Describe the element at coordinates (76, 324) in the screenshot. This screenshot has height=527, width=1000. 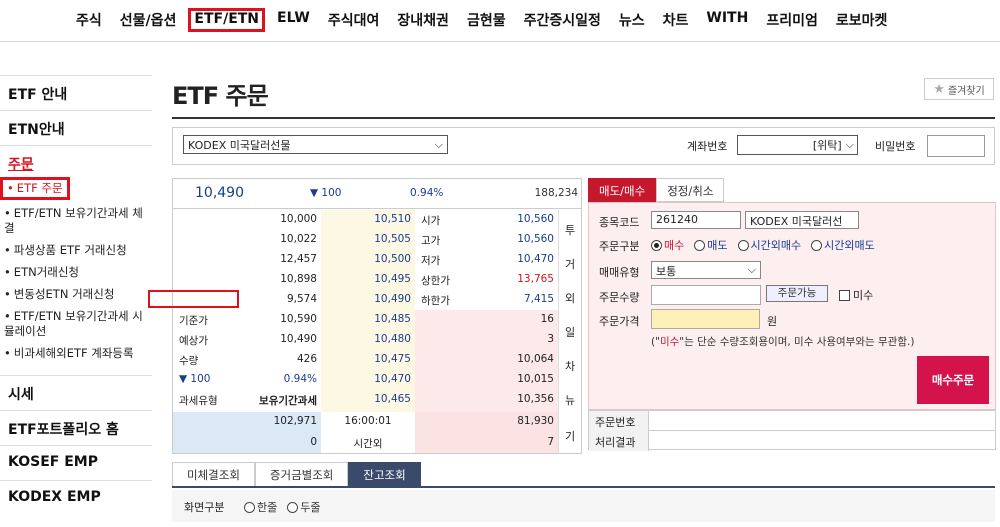
I see `sidebar-item-tax-simulation: • ETF/ETN 보유기간과세 시뮬레이션` at that location.